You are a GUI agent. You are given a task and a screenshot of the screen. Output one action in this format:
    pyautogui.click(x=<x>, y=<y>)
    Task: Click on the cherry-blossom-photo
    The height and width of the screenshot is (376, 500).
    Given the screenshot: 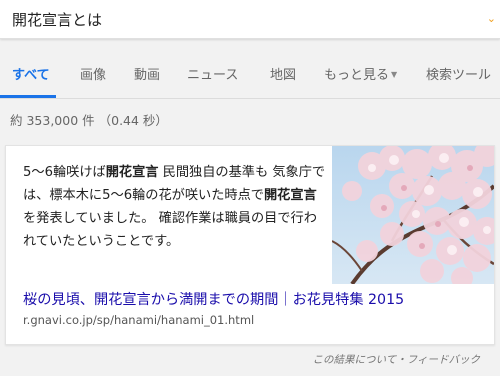 What is the action you would take?
    pyautogui.click(x=413, y=215)
    